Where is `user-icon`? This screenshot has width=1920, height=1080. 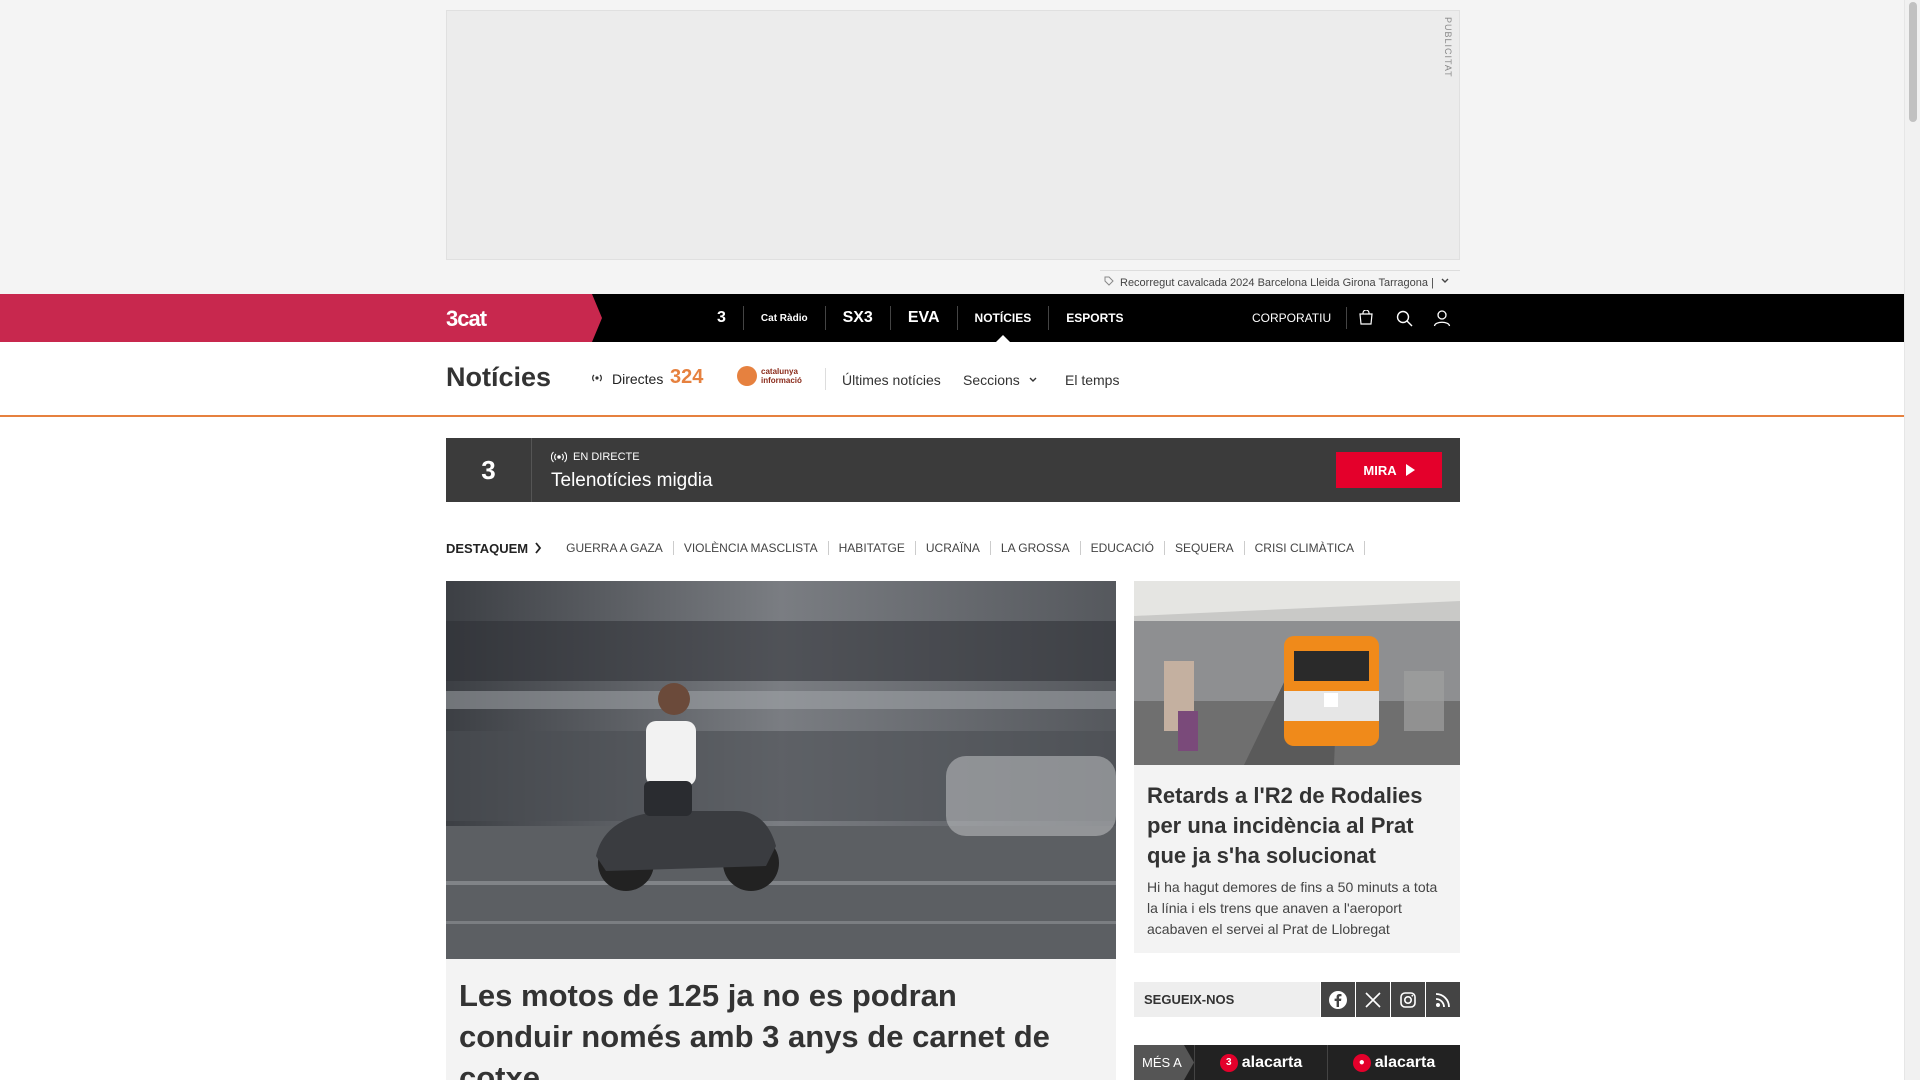
user-icon is located at coordinates (1442, 318).